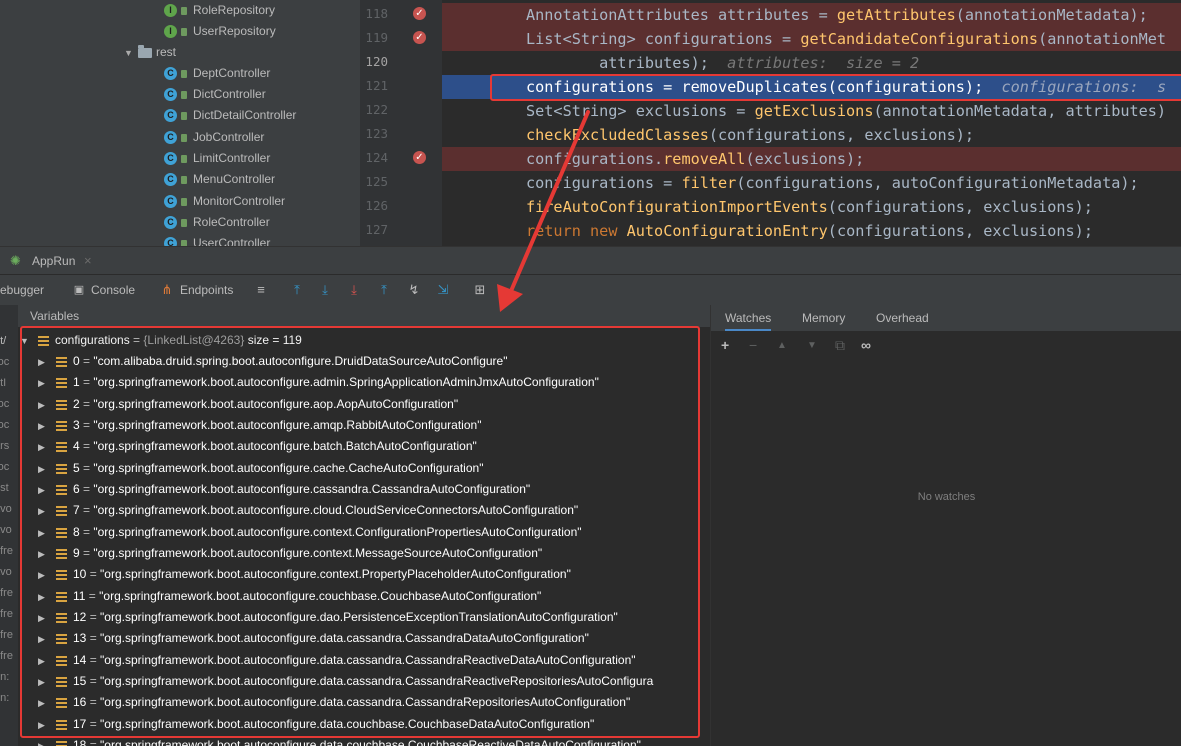  I want to click on watches-toolbar: + − ▲ ▼ ⧉ ∞, so click(946, 345).